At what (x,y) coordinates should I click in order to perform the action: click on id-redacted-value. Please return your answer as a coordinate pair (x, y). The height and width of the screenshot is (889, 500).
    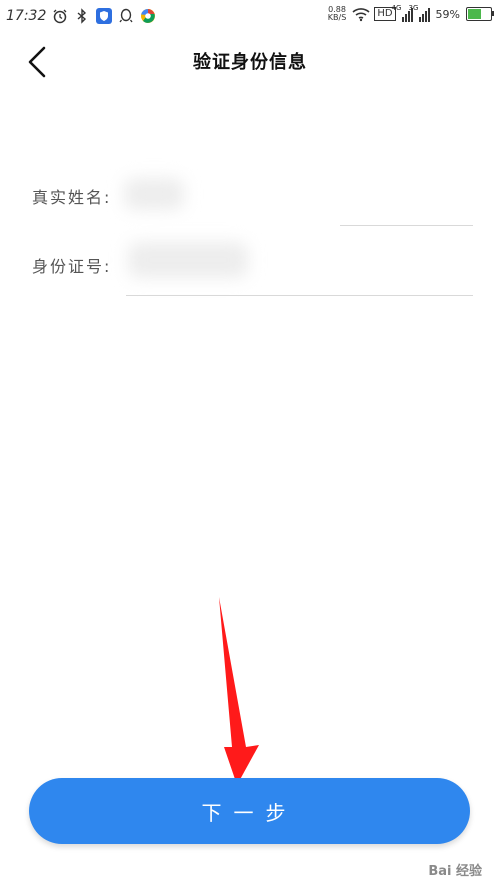
    Looking at the image, I should click on (188, 260).